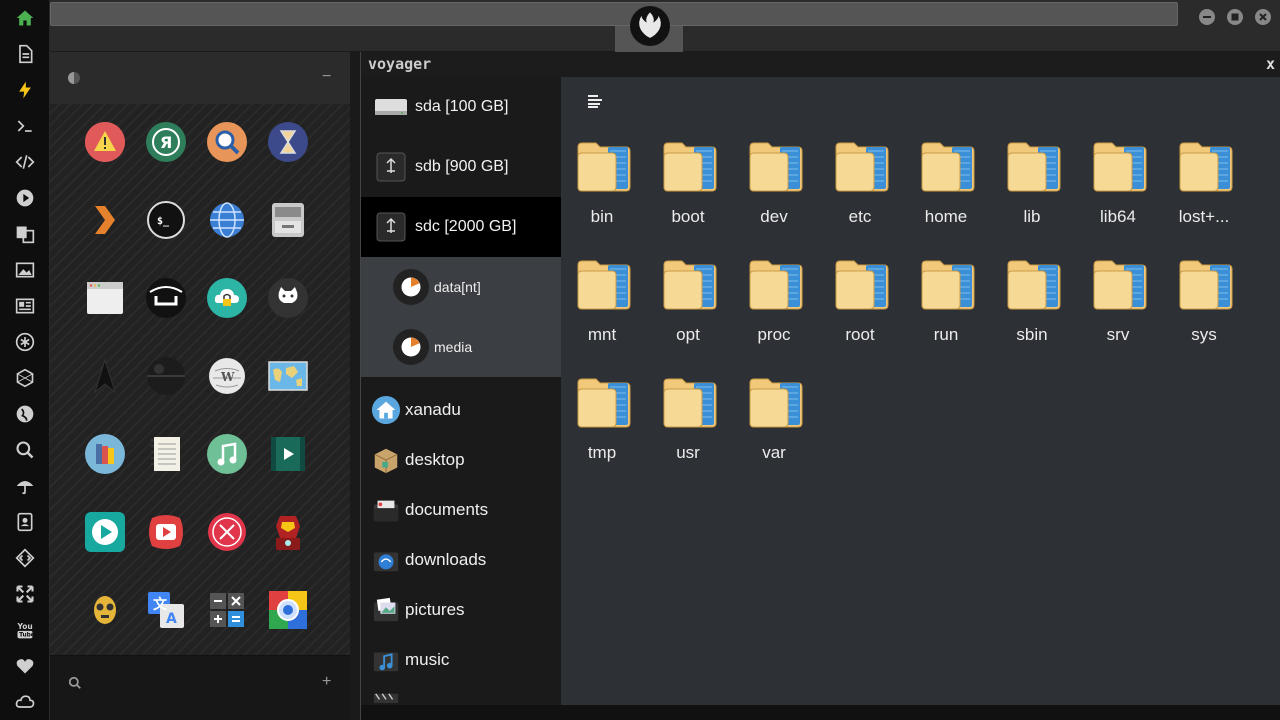 This screenshot has height=720, width=1280. What do you see at coordinates (25, 522) in the screenshot?
I see `contacts-icon` at bounding box center [25, 522].